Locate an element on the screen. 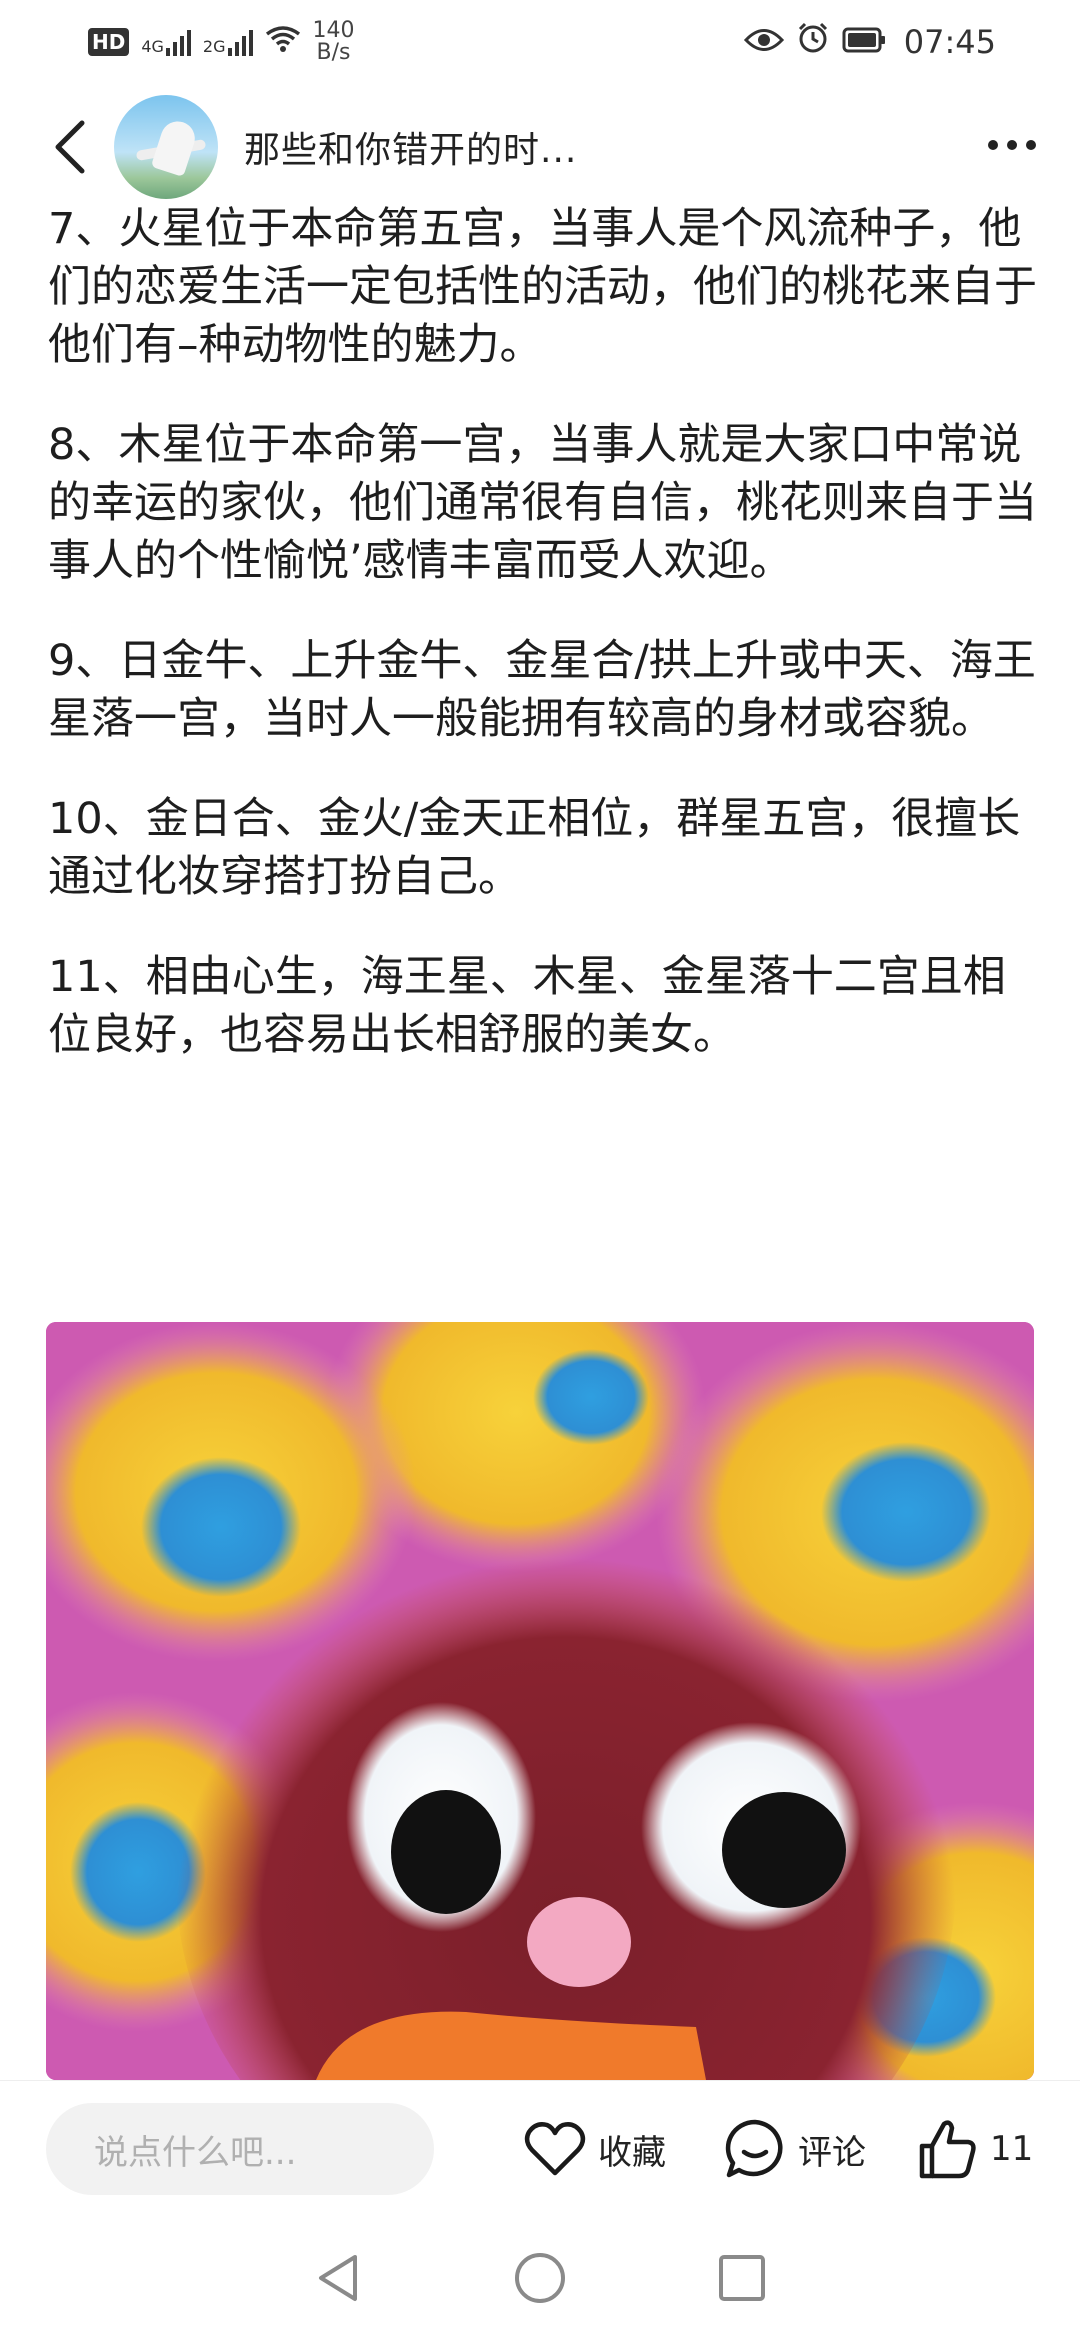 This screenshot has height=2340, width=1080. heart-icon is located at coordinates (555, 2149).